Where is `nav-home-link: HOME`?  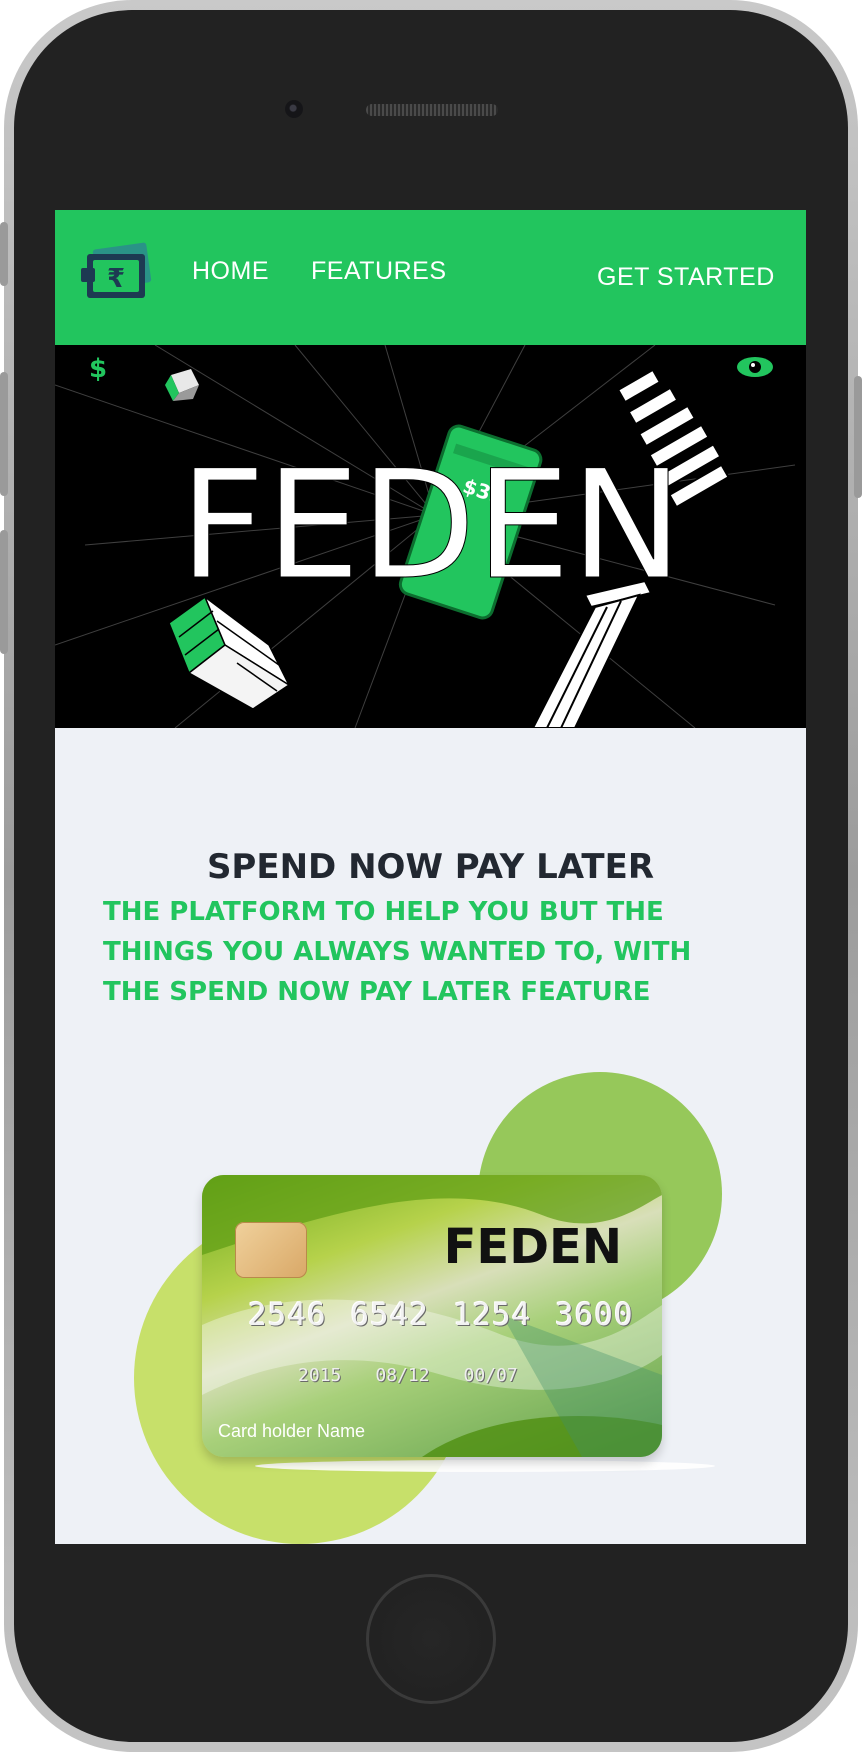 nav-home-link: HOME is located at coordinates (230, 271).